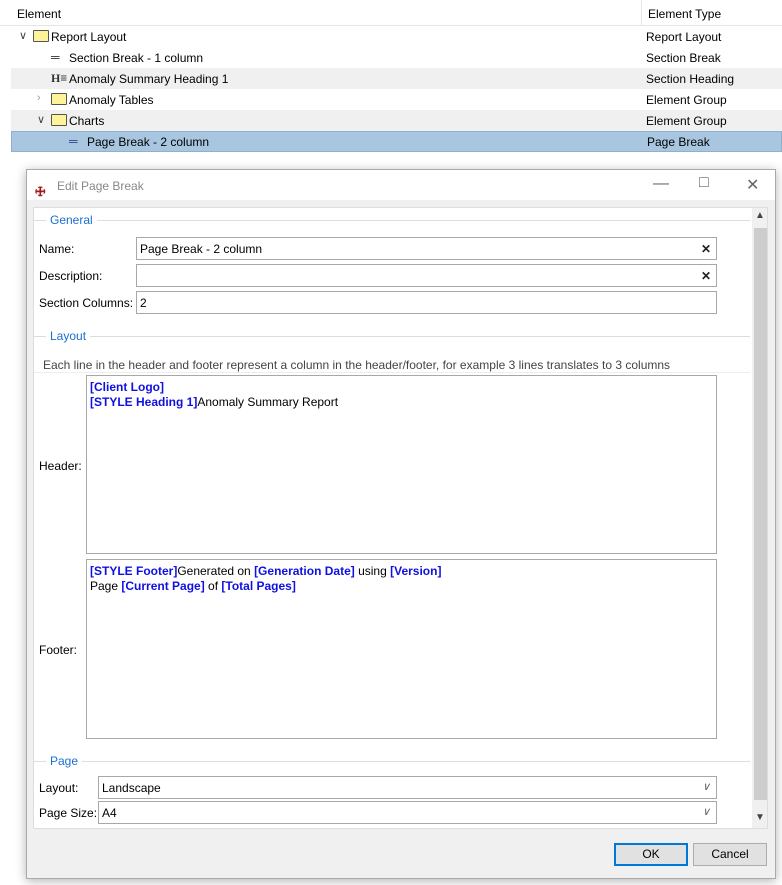 This screenshot has height=885, width=782. What do you see at coordinates (391, 13) in the screenshot?
I see `tree-header: Element Element Type` at bounding box center [391, 13].